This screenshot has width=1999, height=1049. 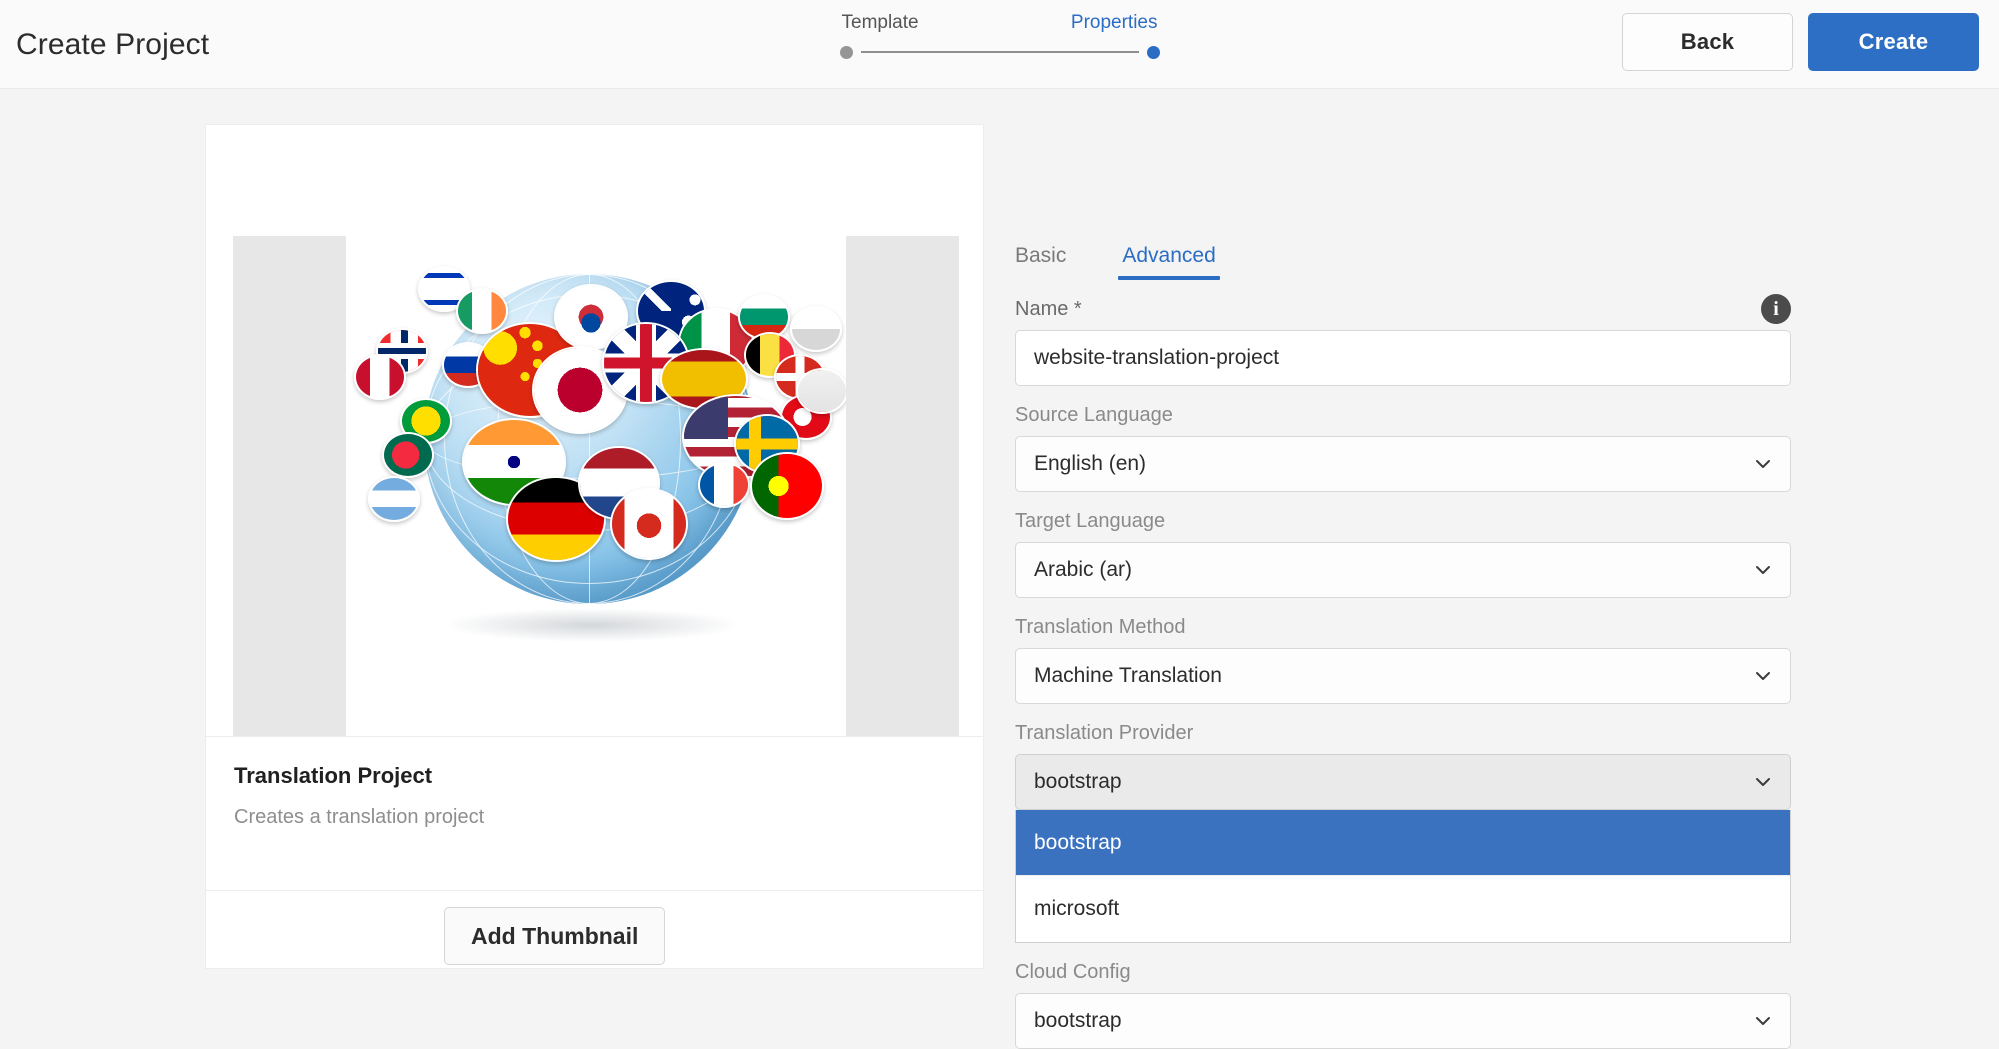 I want to click on translation-provider-label: Translation Provider, so click(x=1104, y=733).